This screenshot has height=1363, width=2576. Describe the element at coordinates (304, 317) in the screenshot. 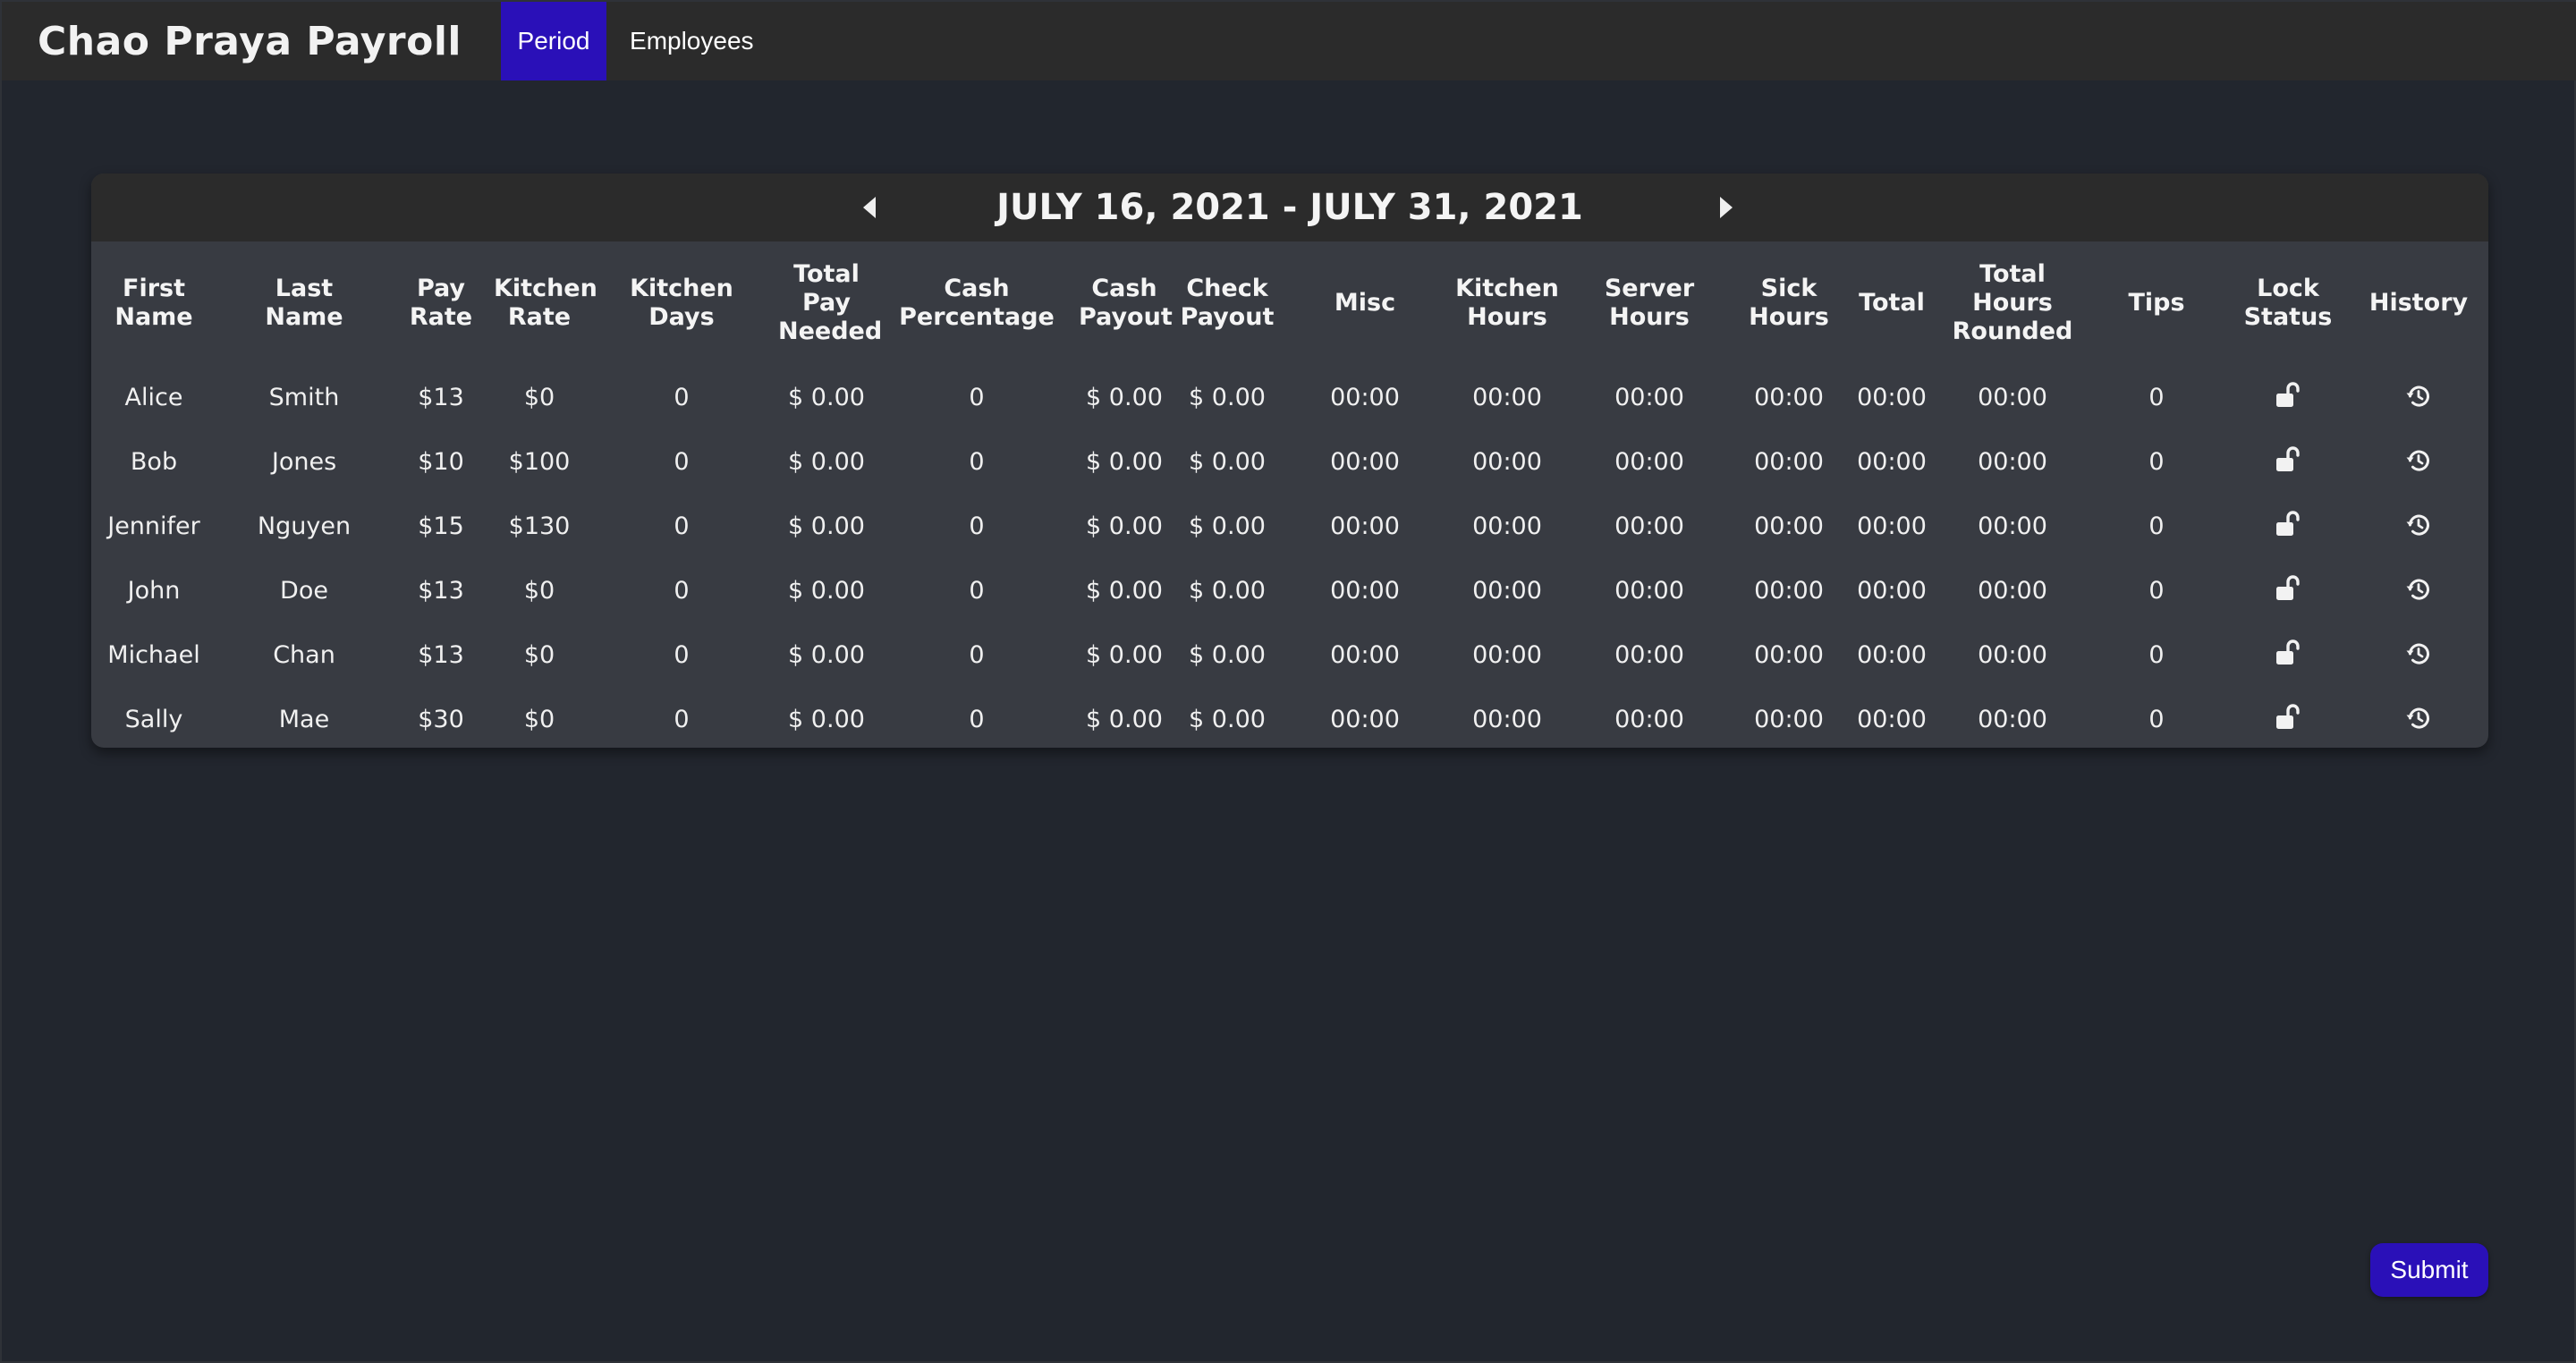

I see `column-header-label: Name` at that location.